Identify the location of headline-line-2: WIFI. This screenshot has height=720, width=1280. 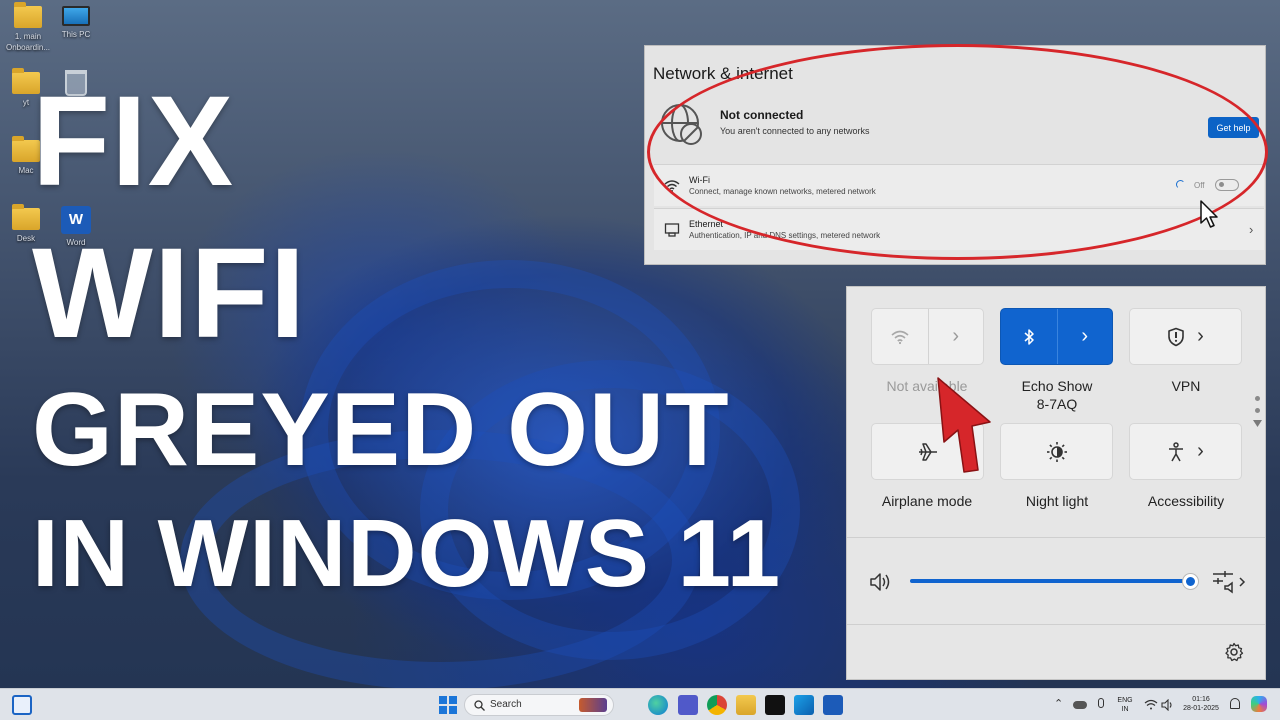
(169, 293).